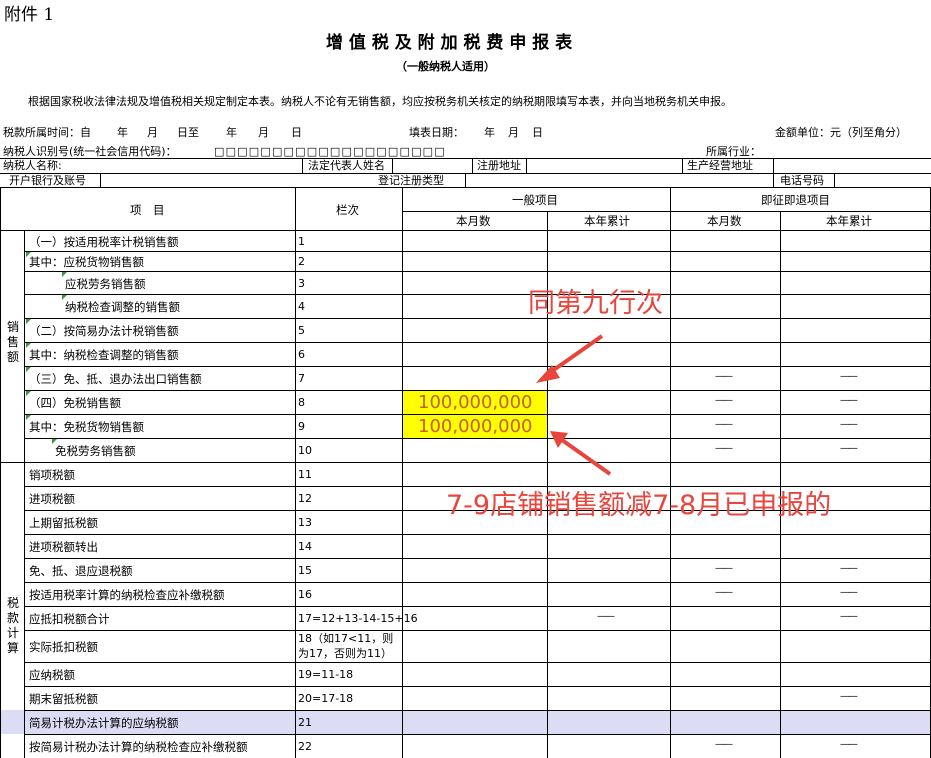 This screenshot has height=758, width=931. What do you see at coordinates (330, 151) in the screenshot?
I see `taxpayer-id-boxes: □□□□□□□□□□□□□□□□□□□□` at bounding box center [330, 151].